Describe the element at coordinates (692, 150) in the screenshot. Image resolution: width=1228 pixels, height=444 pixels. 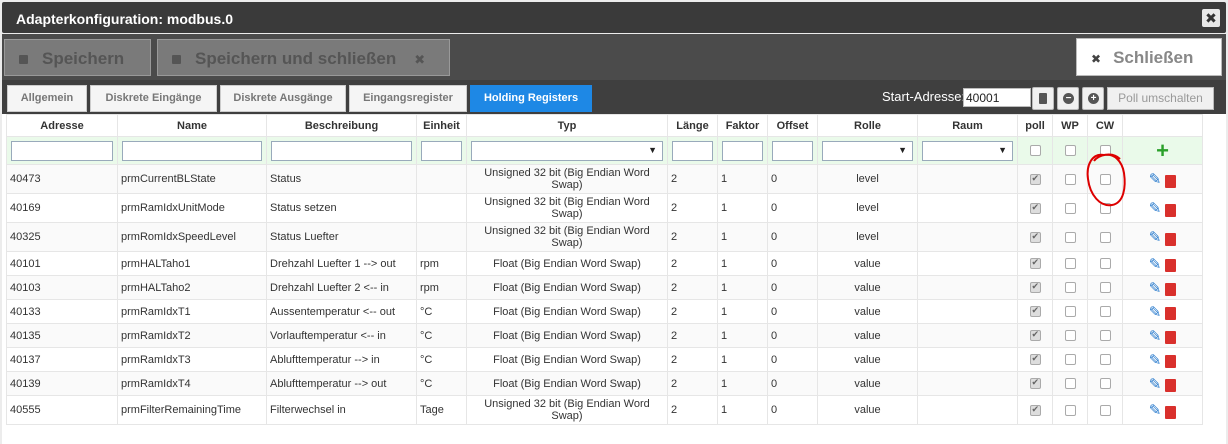
I see `filter-laenge-input` at that location.